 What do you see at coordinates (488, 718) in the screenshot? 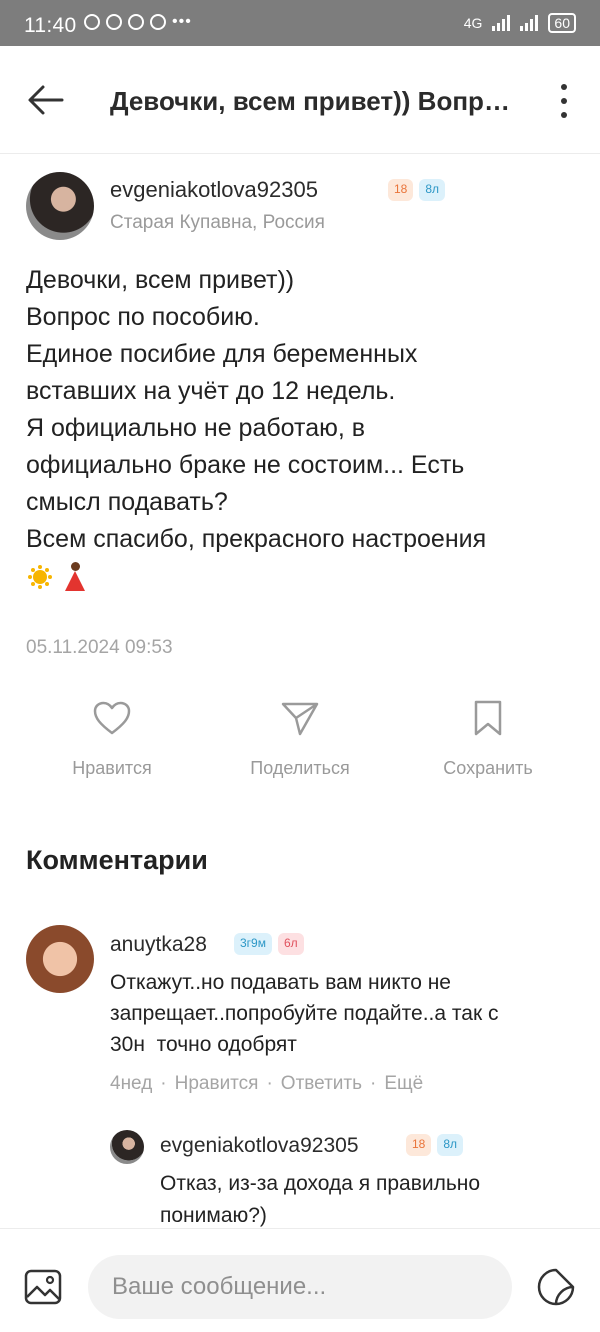
I see `bookmark-icon` at bounding box center [488, 718].